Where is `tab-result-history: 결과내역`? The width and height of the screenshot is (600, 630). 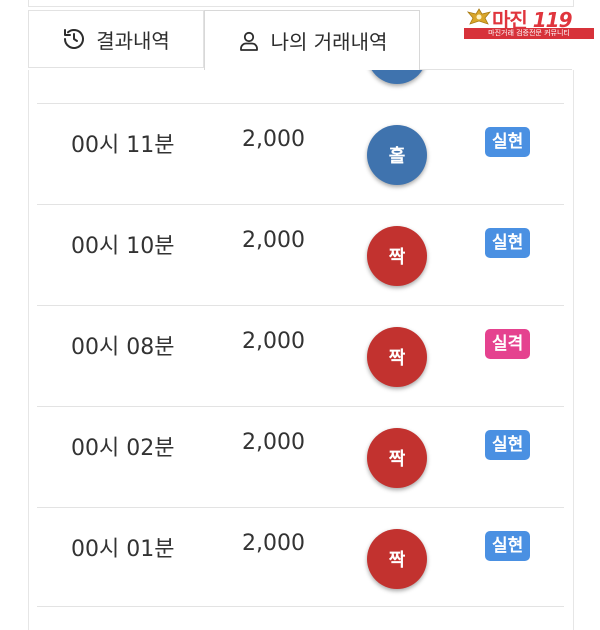 tab-result-history: 결과내역 is located at coordinates (116, 39).